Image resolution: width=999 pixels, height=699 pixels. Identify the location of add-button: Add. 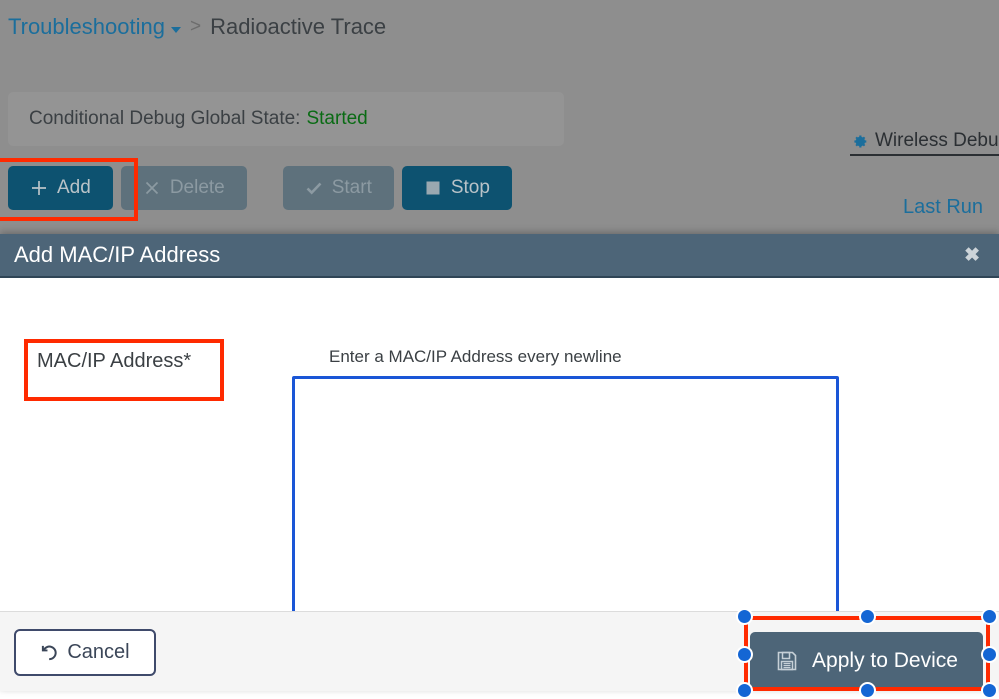
(60, 188).